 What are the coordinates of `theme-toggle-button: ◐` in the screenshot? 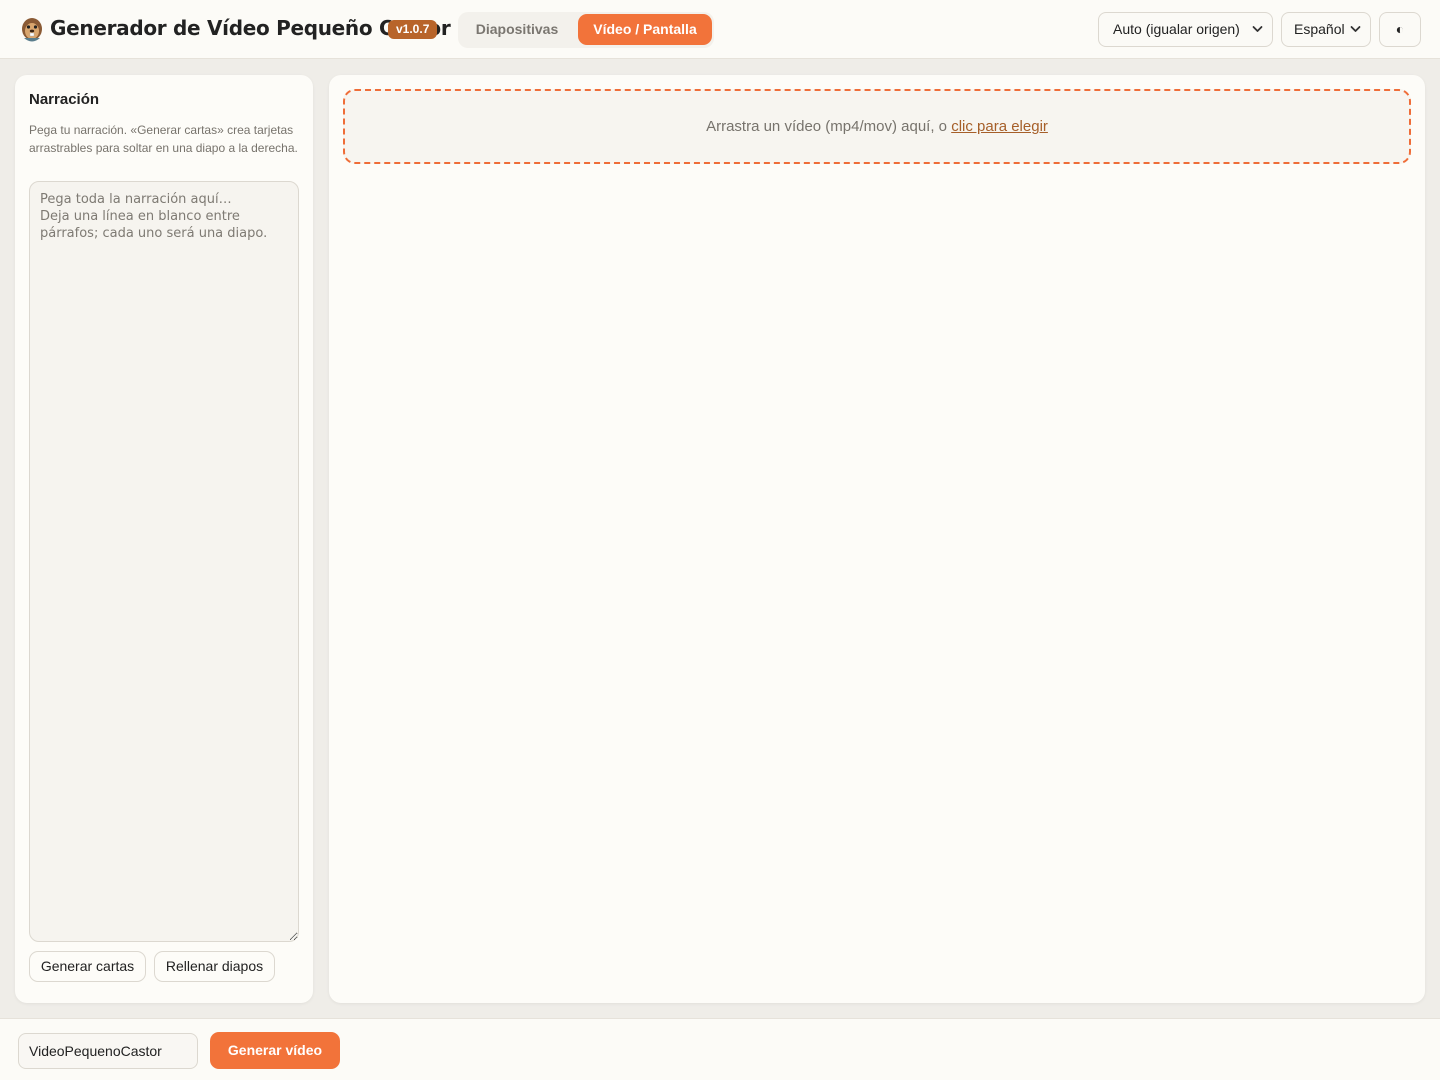 It's located at (1400, 29).